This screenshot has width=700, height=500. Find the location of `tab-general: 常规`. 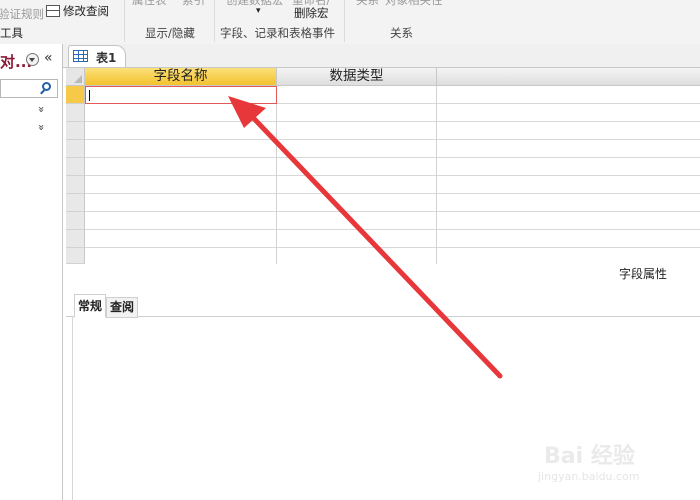

tab-general: 常规 is located at coordinates (90, 306).